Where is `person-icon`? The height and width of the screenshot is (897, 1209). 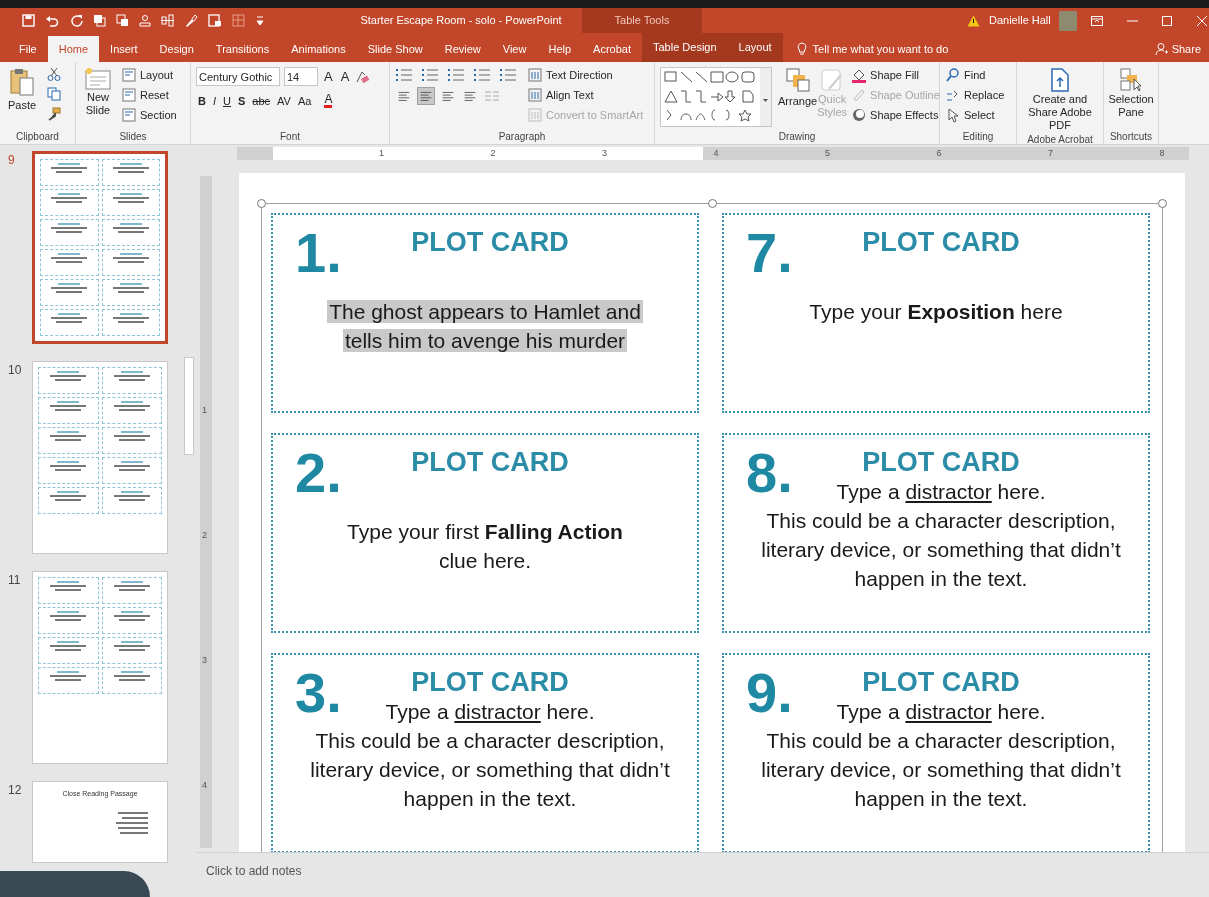
person-icon is located at coordinates (145, 20).